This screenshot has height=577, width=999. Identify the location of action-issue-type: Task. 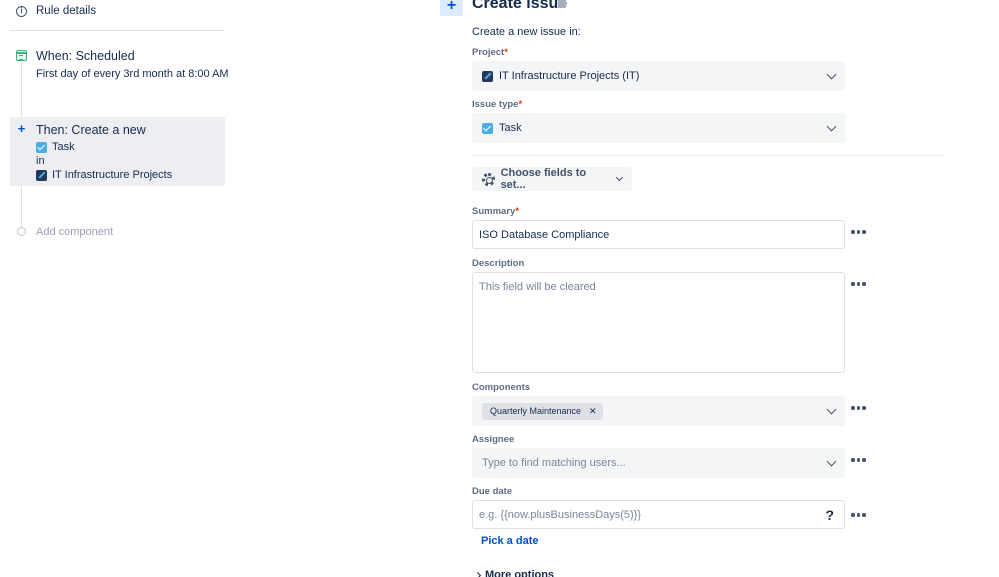
(55, 147).